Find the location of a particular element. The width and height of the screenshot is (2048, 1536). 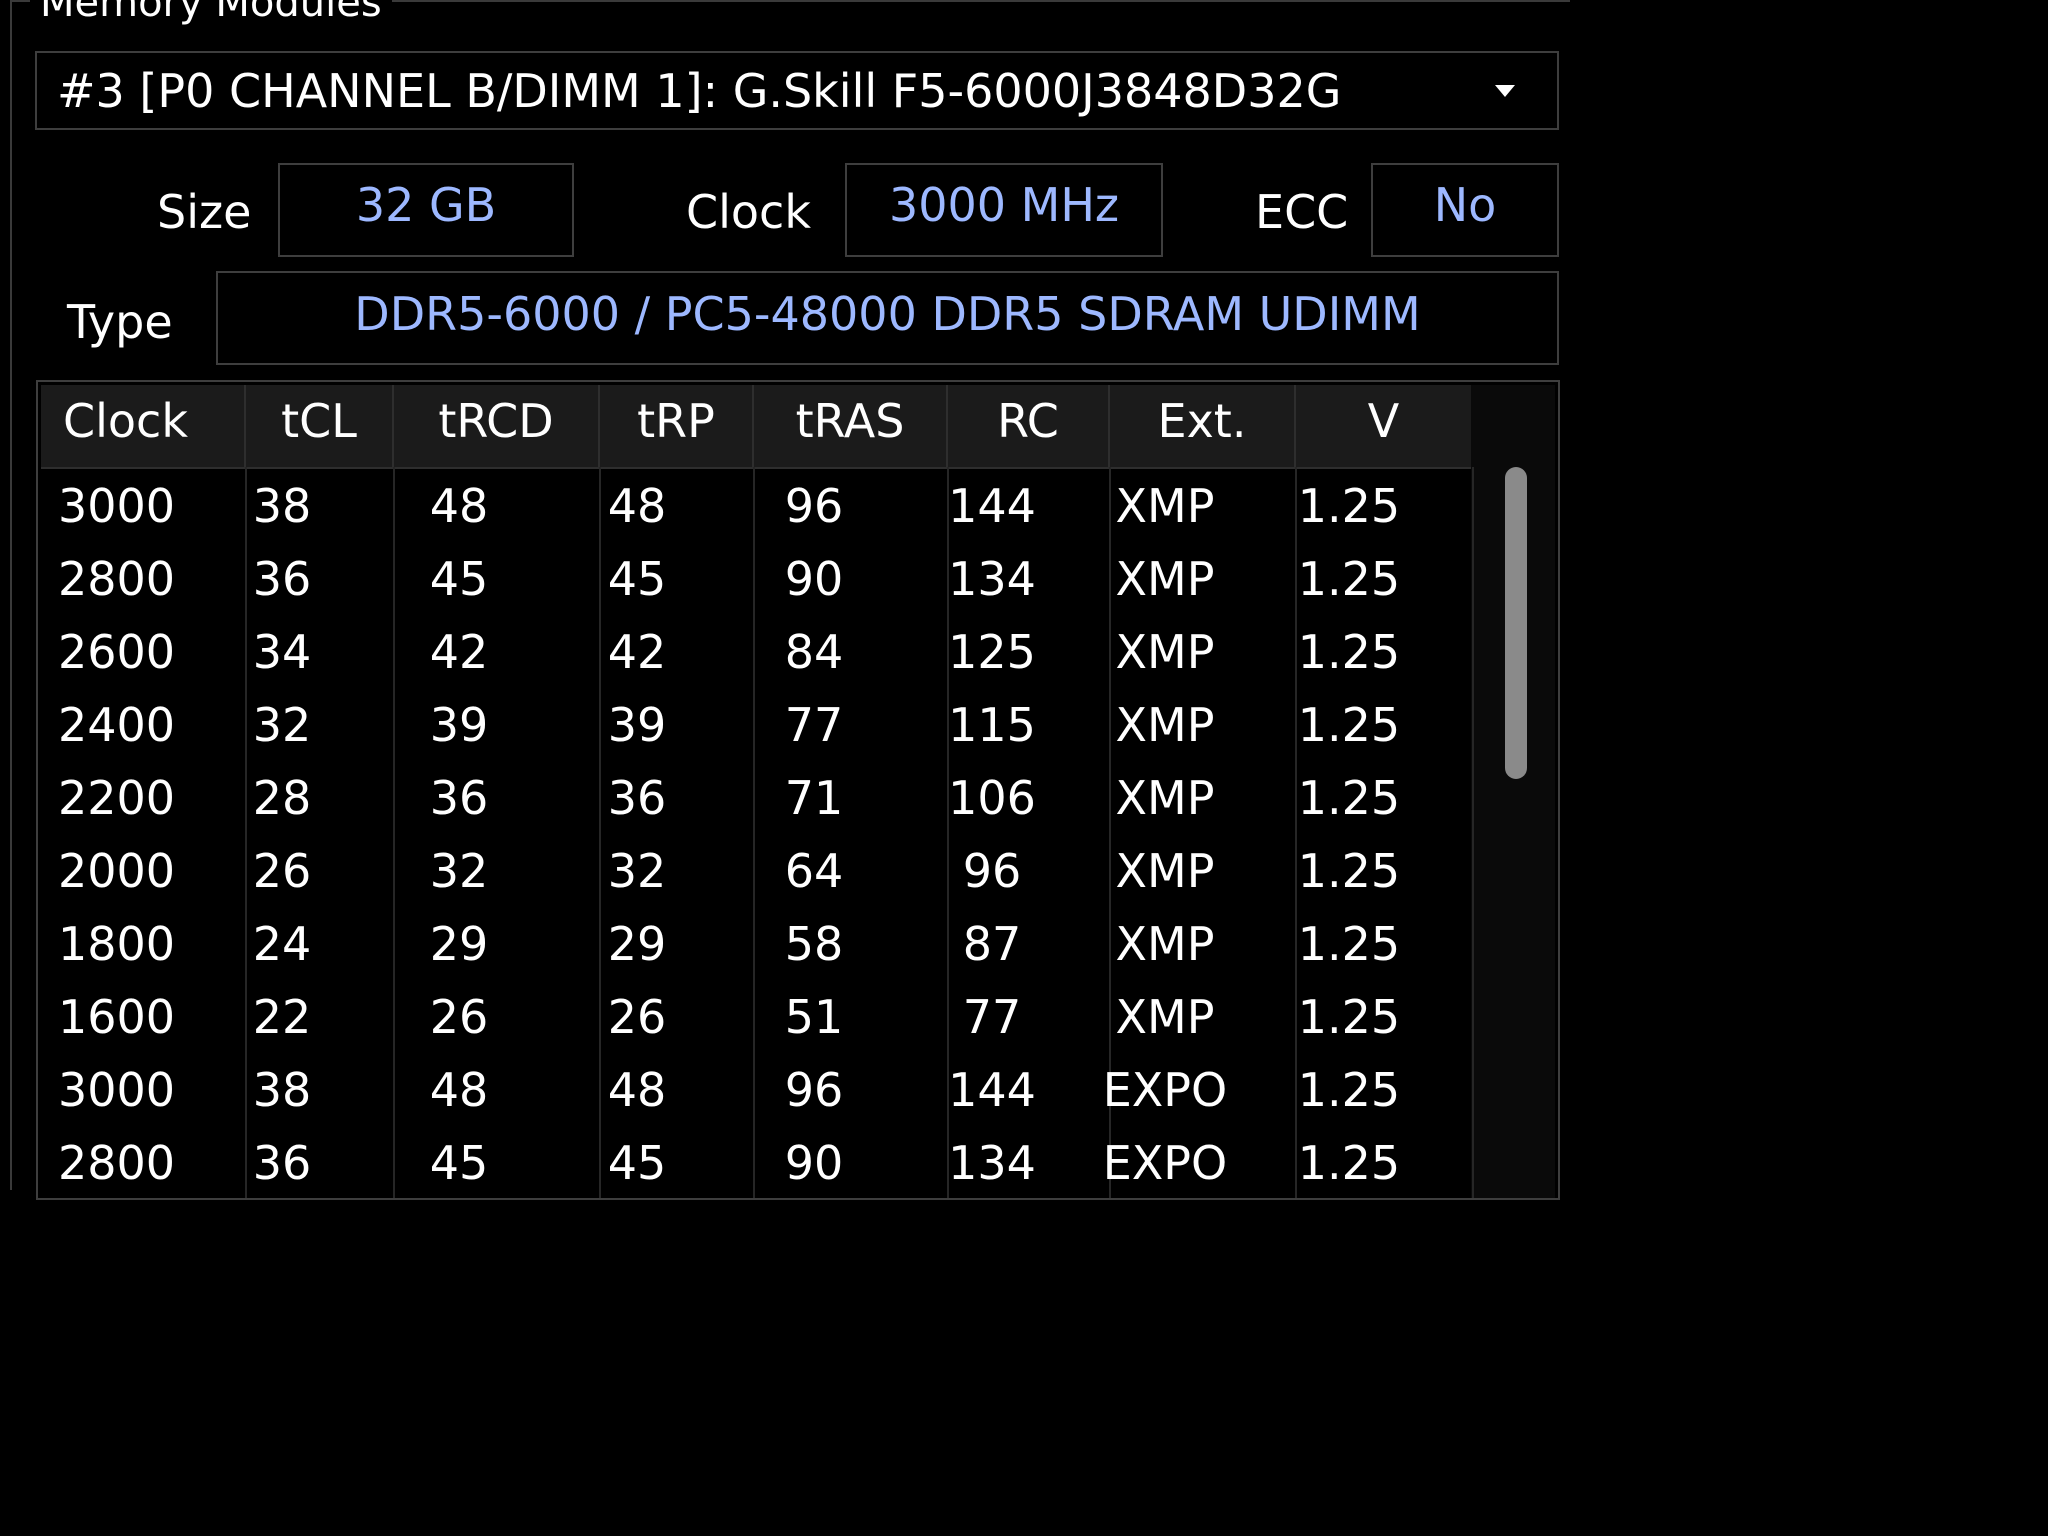

ecc-label: ECC is located at coordinates (1302, 212).